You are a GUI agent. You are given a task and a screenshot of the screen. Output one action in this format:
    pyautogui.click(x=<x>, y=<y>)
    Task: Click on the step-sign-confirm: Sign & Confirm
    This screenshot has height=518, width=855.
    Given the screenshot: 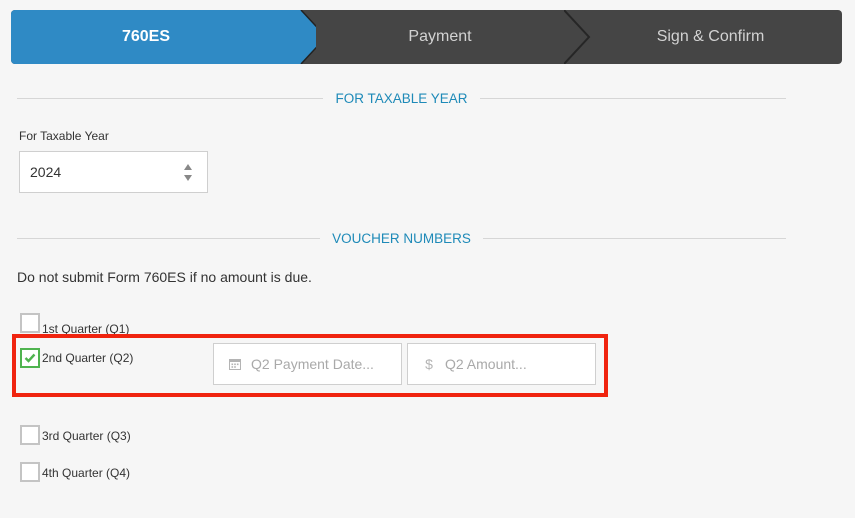 What is the action you would take?
    pyautogui.click(x=710, y=37)
    